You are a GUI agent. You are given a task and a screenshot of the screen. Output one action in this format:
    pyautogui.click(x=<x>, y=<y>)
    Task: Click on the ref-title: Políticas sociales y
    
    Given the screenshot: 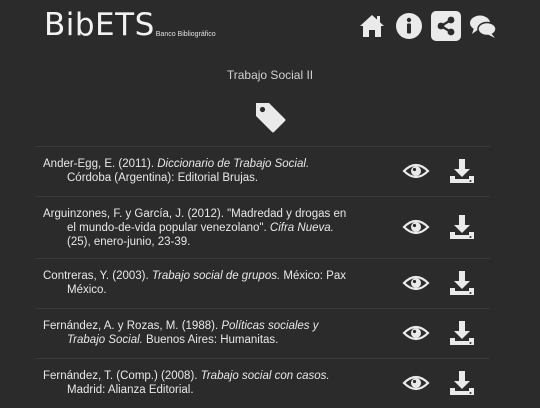 What is the action you would take?
    pyautogui.click(x=270, y=326)
    